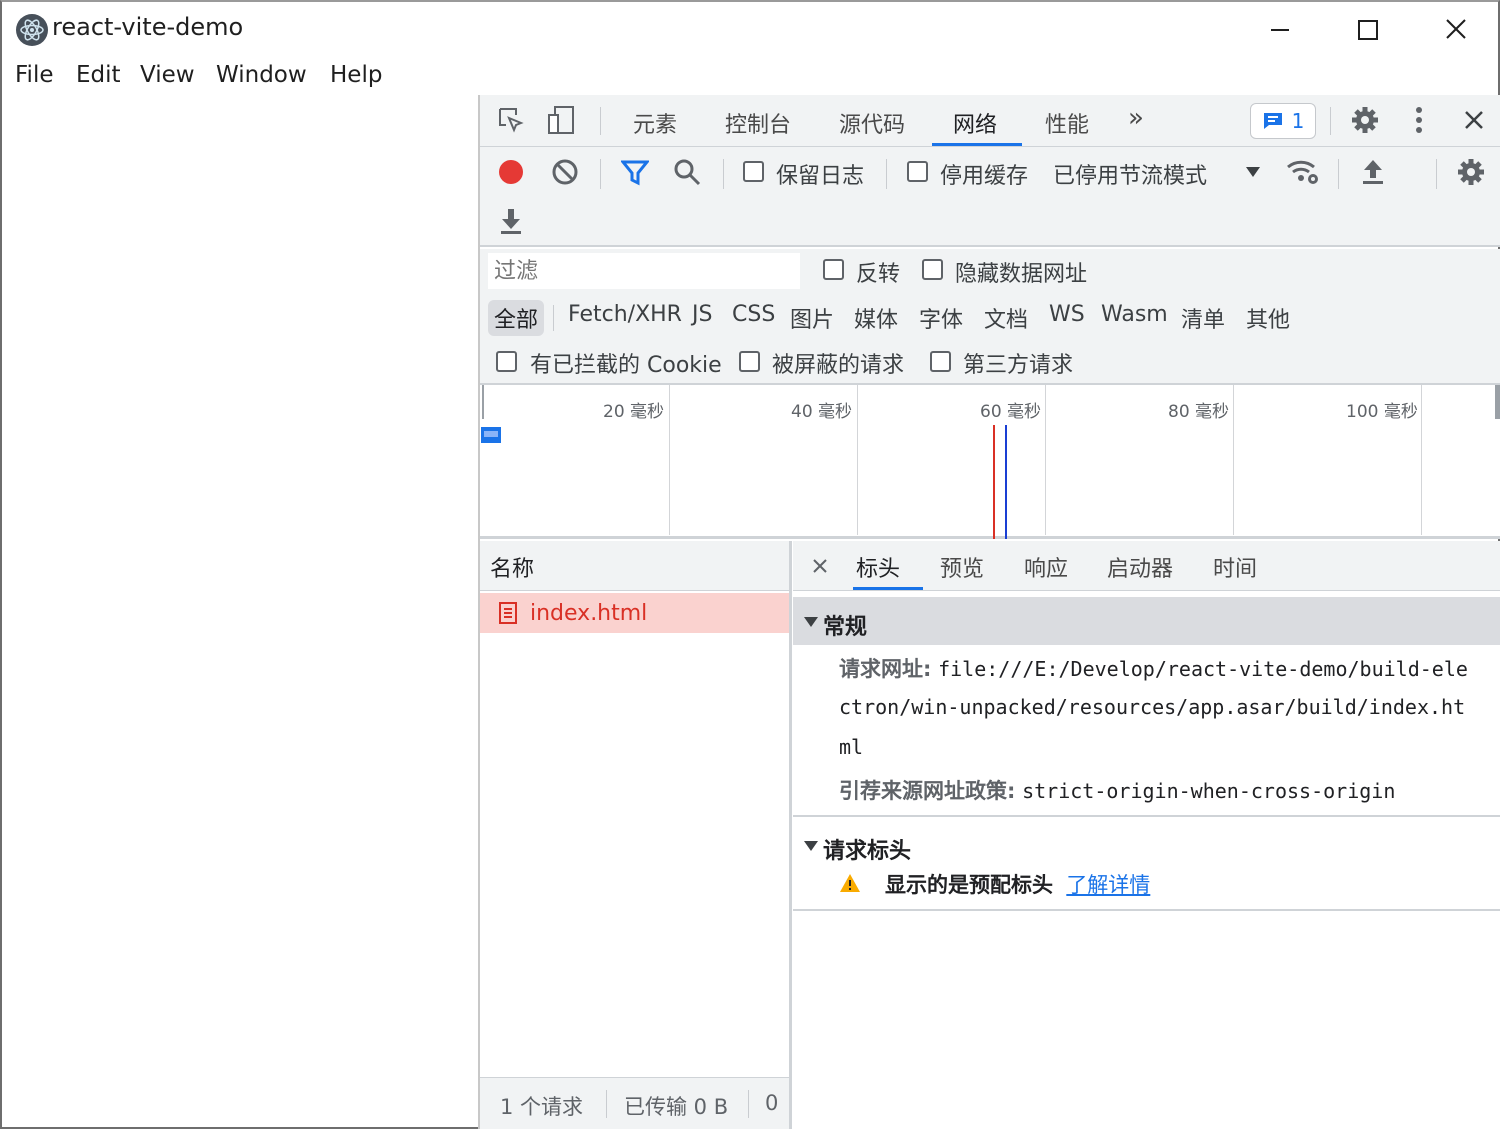 This screenshot has width=1500, height=1129. Describe the element at coordinates (506, 361) in the screenshot. I see `blocked-cookies-checkbox` at that location.